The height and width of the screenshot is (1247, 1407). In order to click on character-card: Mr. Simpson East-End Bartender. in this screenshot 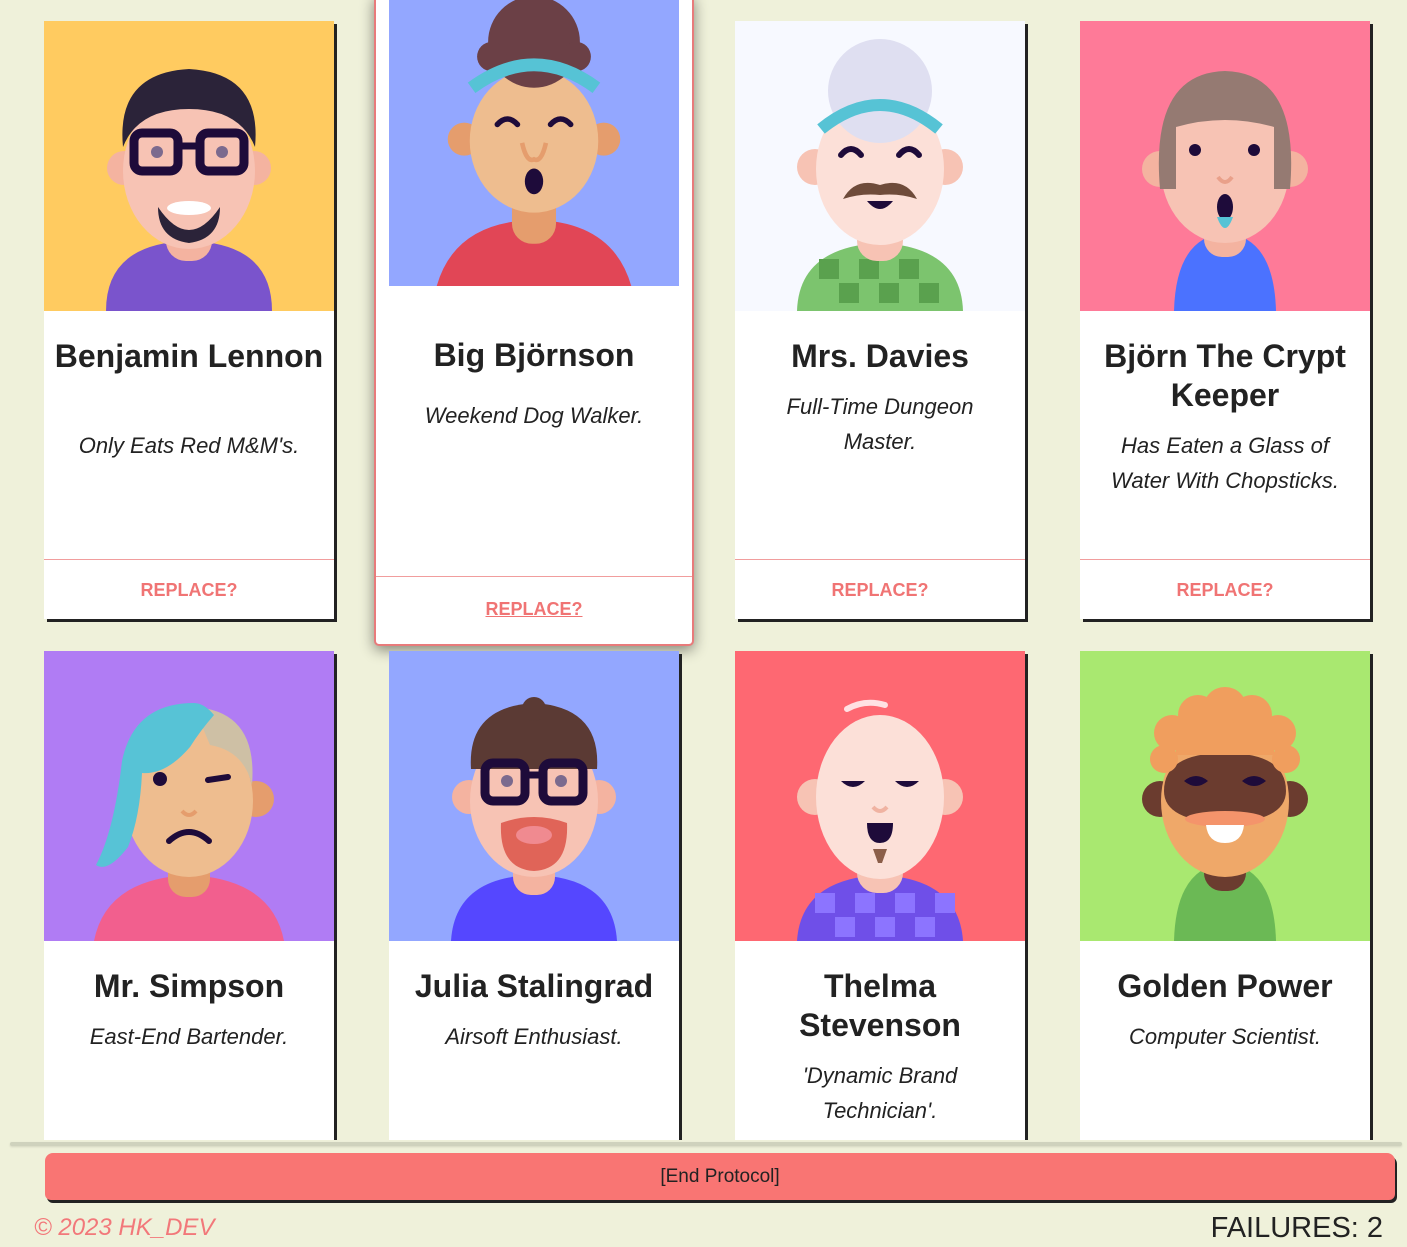, I will do `click(189, 895)`.